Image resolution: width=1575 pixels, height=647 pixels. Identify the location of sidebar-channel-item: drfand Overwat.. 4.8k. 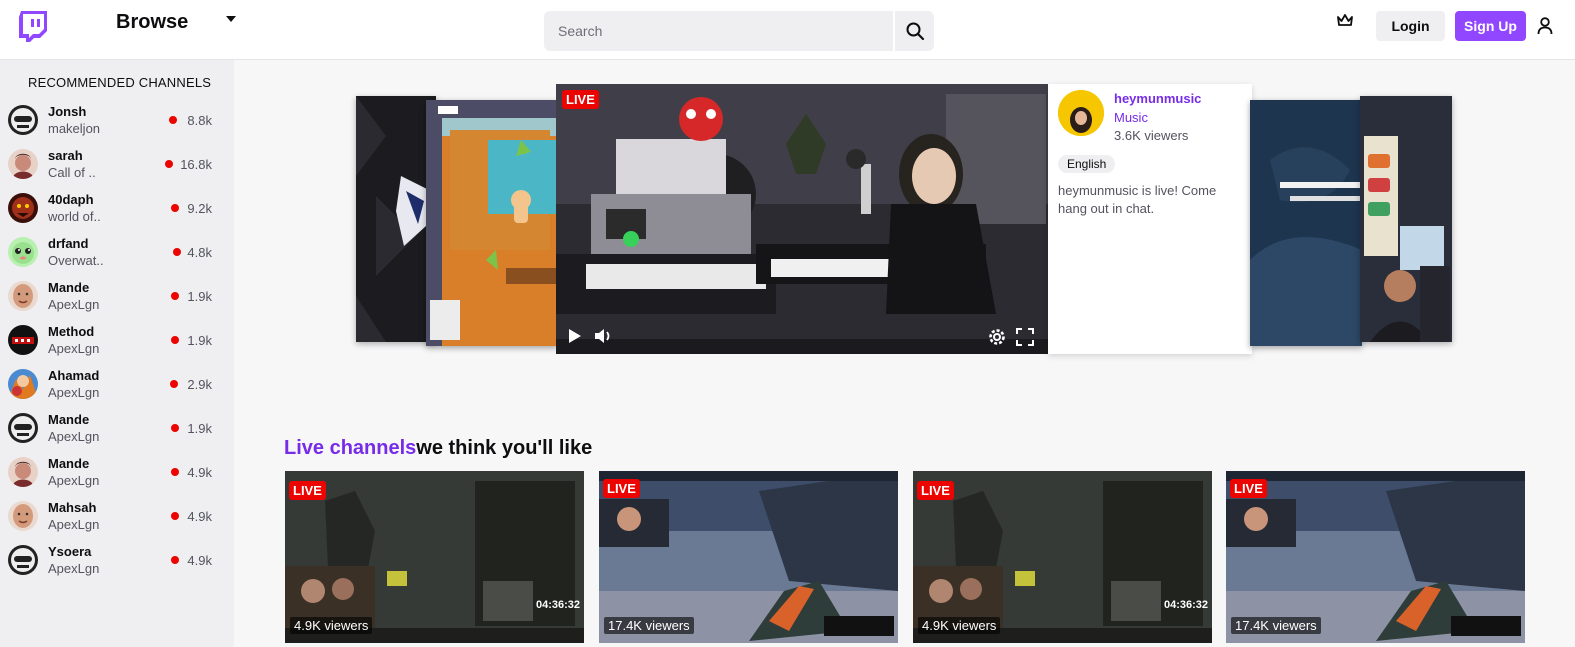
(117, 255).